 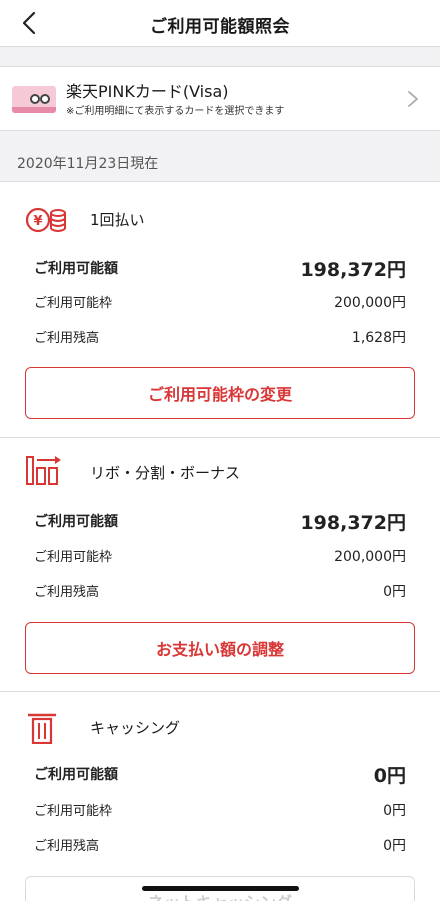 What do you see at coordinates (43, 470) in the screenshot?
I see `revolving-payment-icon` at bounding box center [43, 470].